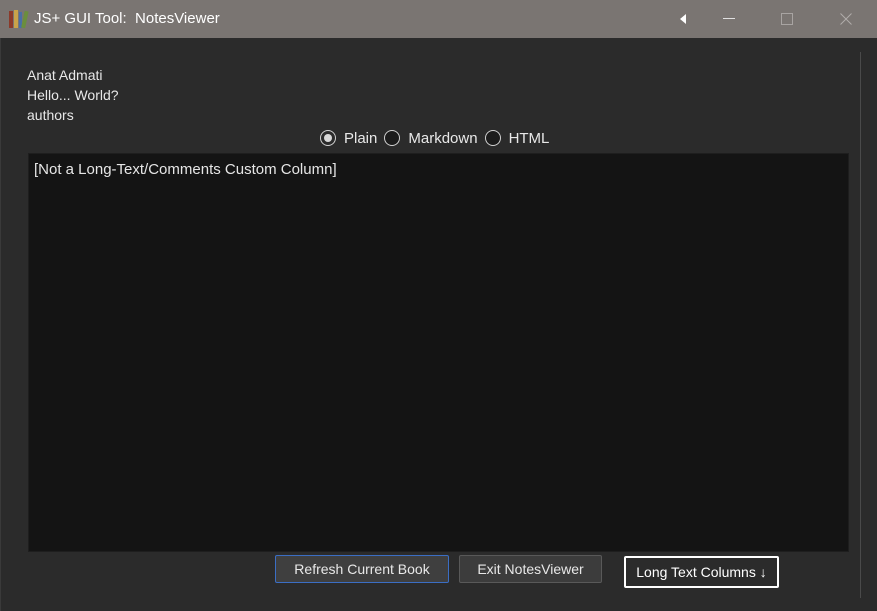 This screenshot has width=877, height=611. What do you see at coordinates (50, 115) in the screenshot?
I see `info-column: authors` at bounding box center [50, 115].